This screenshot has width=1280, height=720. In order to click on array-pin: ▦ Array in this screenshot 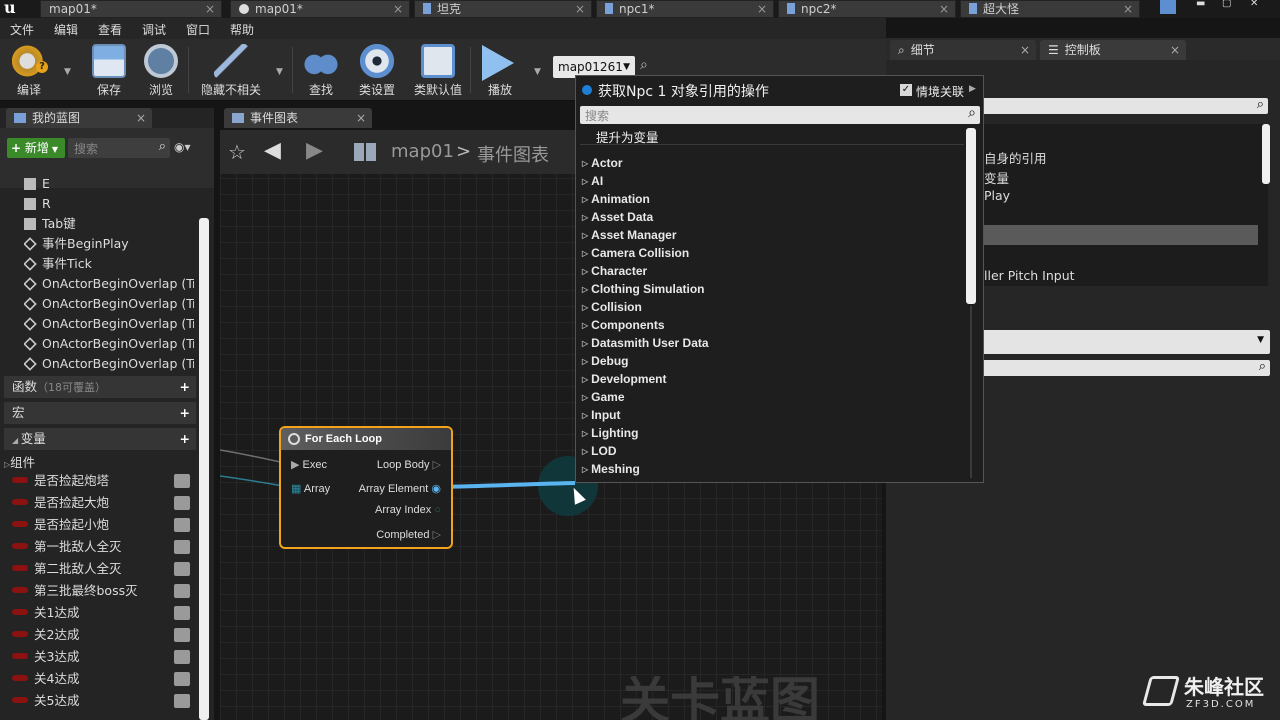, I will do `click(310, 488)`.